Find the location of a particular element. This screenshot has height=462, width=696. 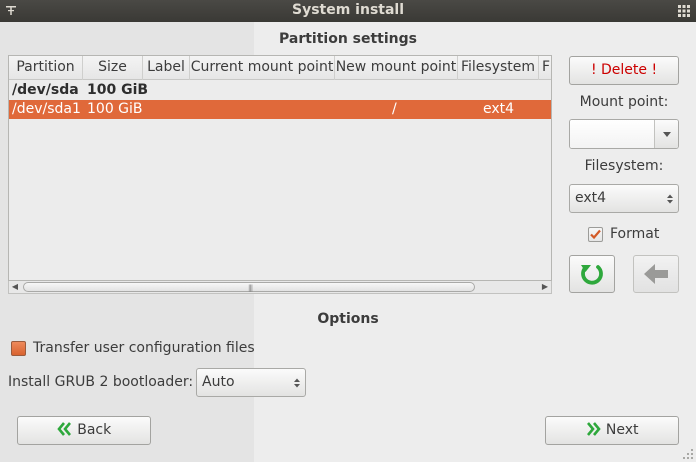

refresh-icon is located at coordinates (592, 275).